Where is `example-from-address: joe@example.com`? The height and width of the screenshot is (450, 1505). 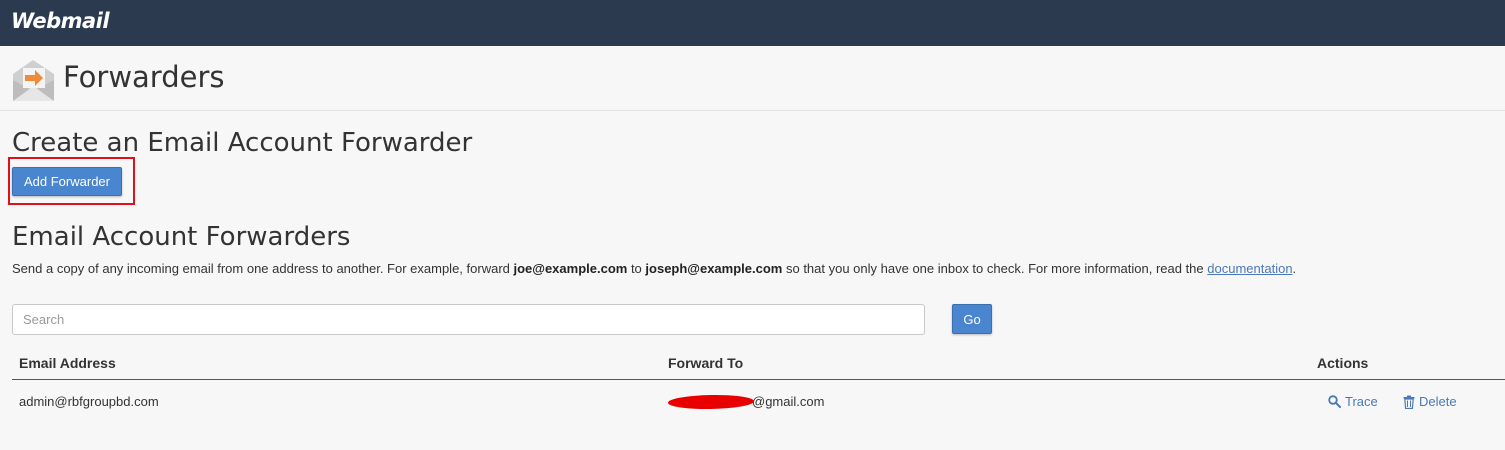
example-from-address: joe@example.com is located at coordinates (570, 268).